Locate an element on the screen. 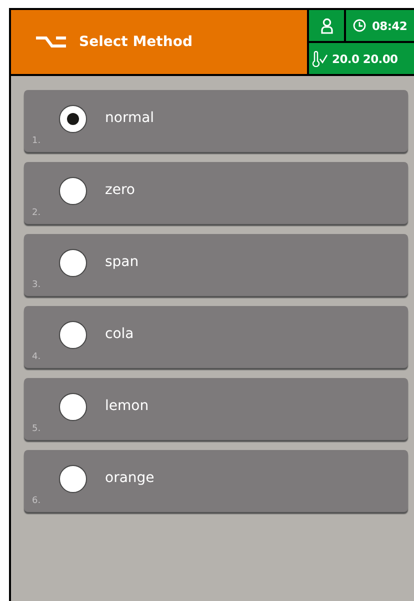 The image size is (414, 601). method-option: orange 6. is located at coordinates (216, 481).